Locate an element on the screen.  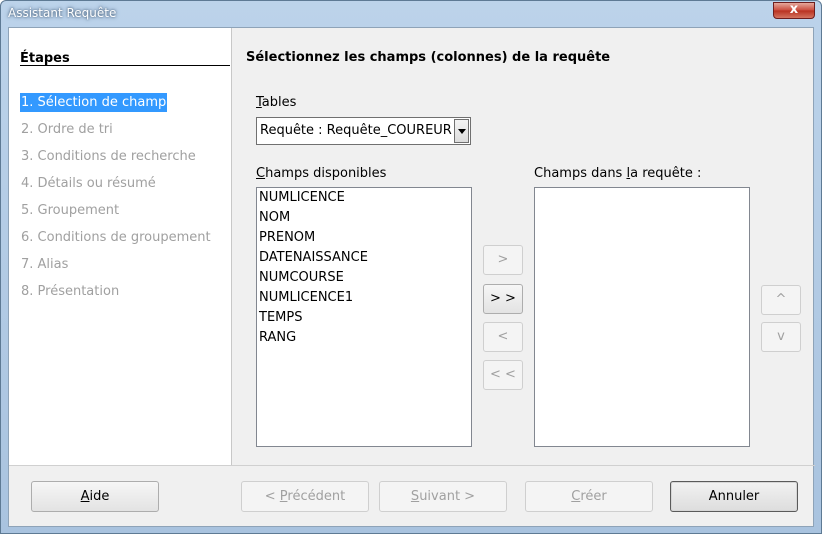
list-item: DATENAISSANCE is located at coordinates (364, 258).